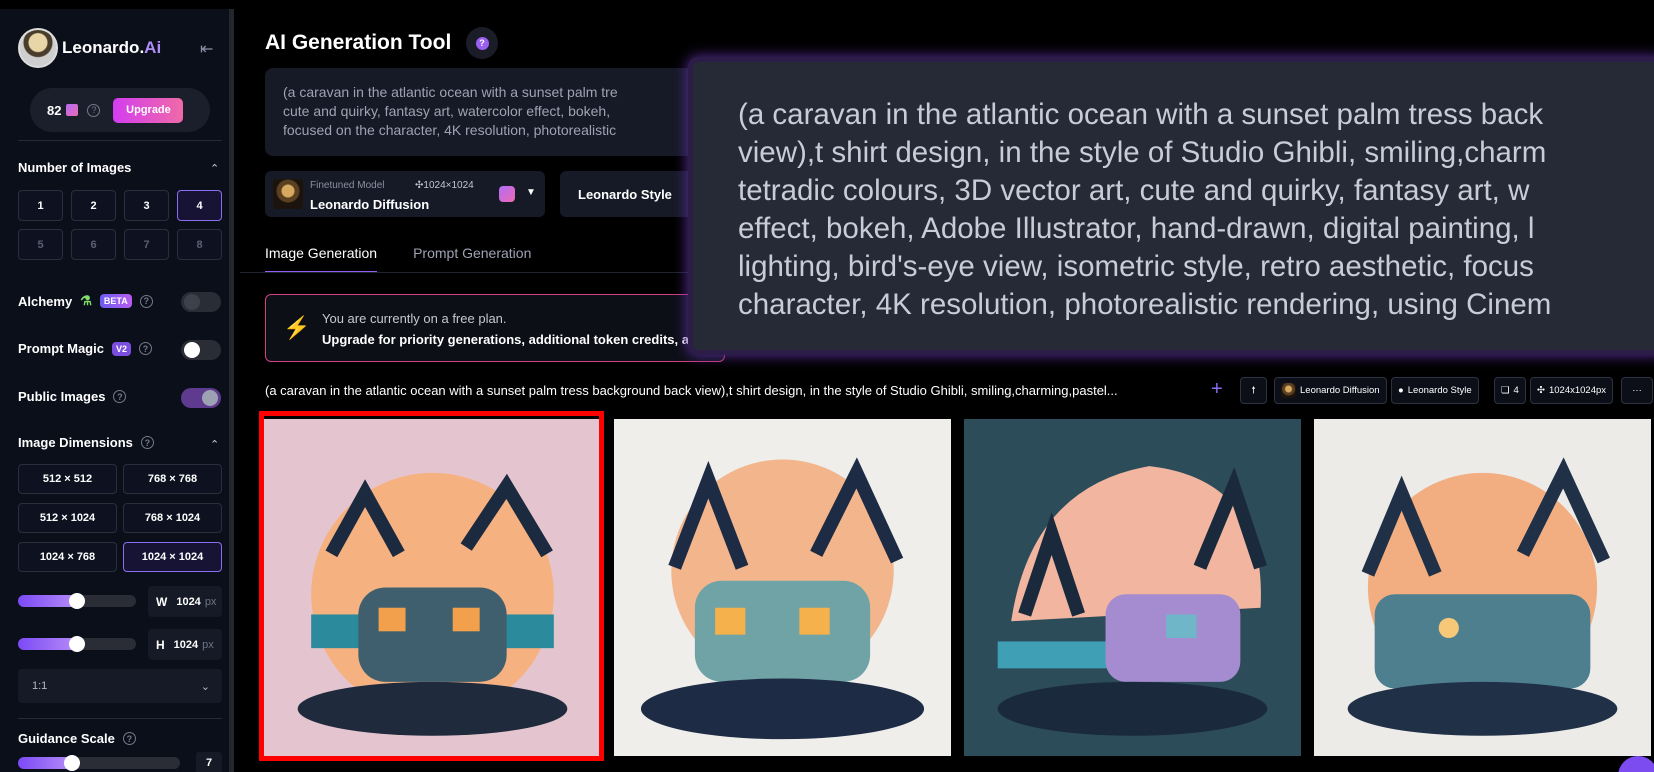  What do you see at coordinates (1401, 390) in the screenshot?
I see `drop-icon: ●` at bounding box center [1401, 390].